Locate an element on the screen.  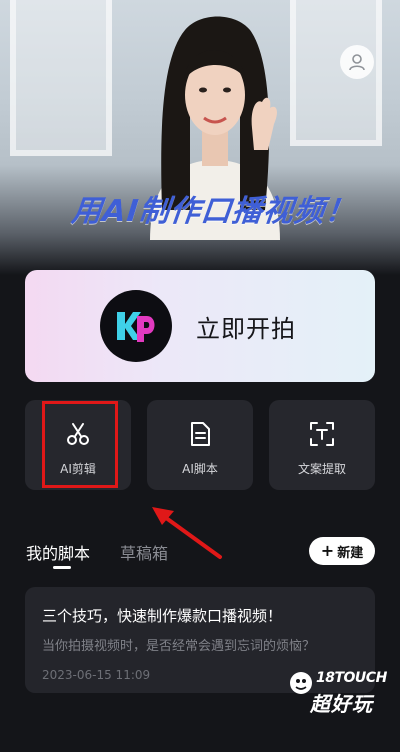
new-script-label: 新建 is located at coordinates (350, 553).